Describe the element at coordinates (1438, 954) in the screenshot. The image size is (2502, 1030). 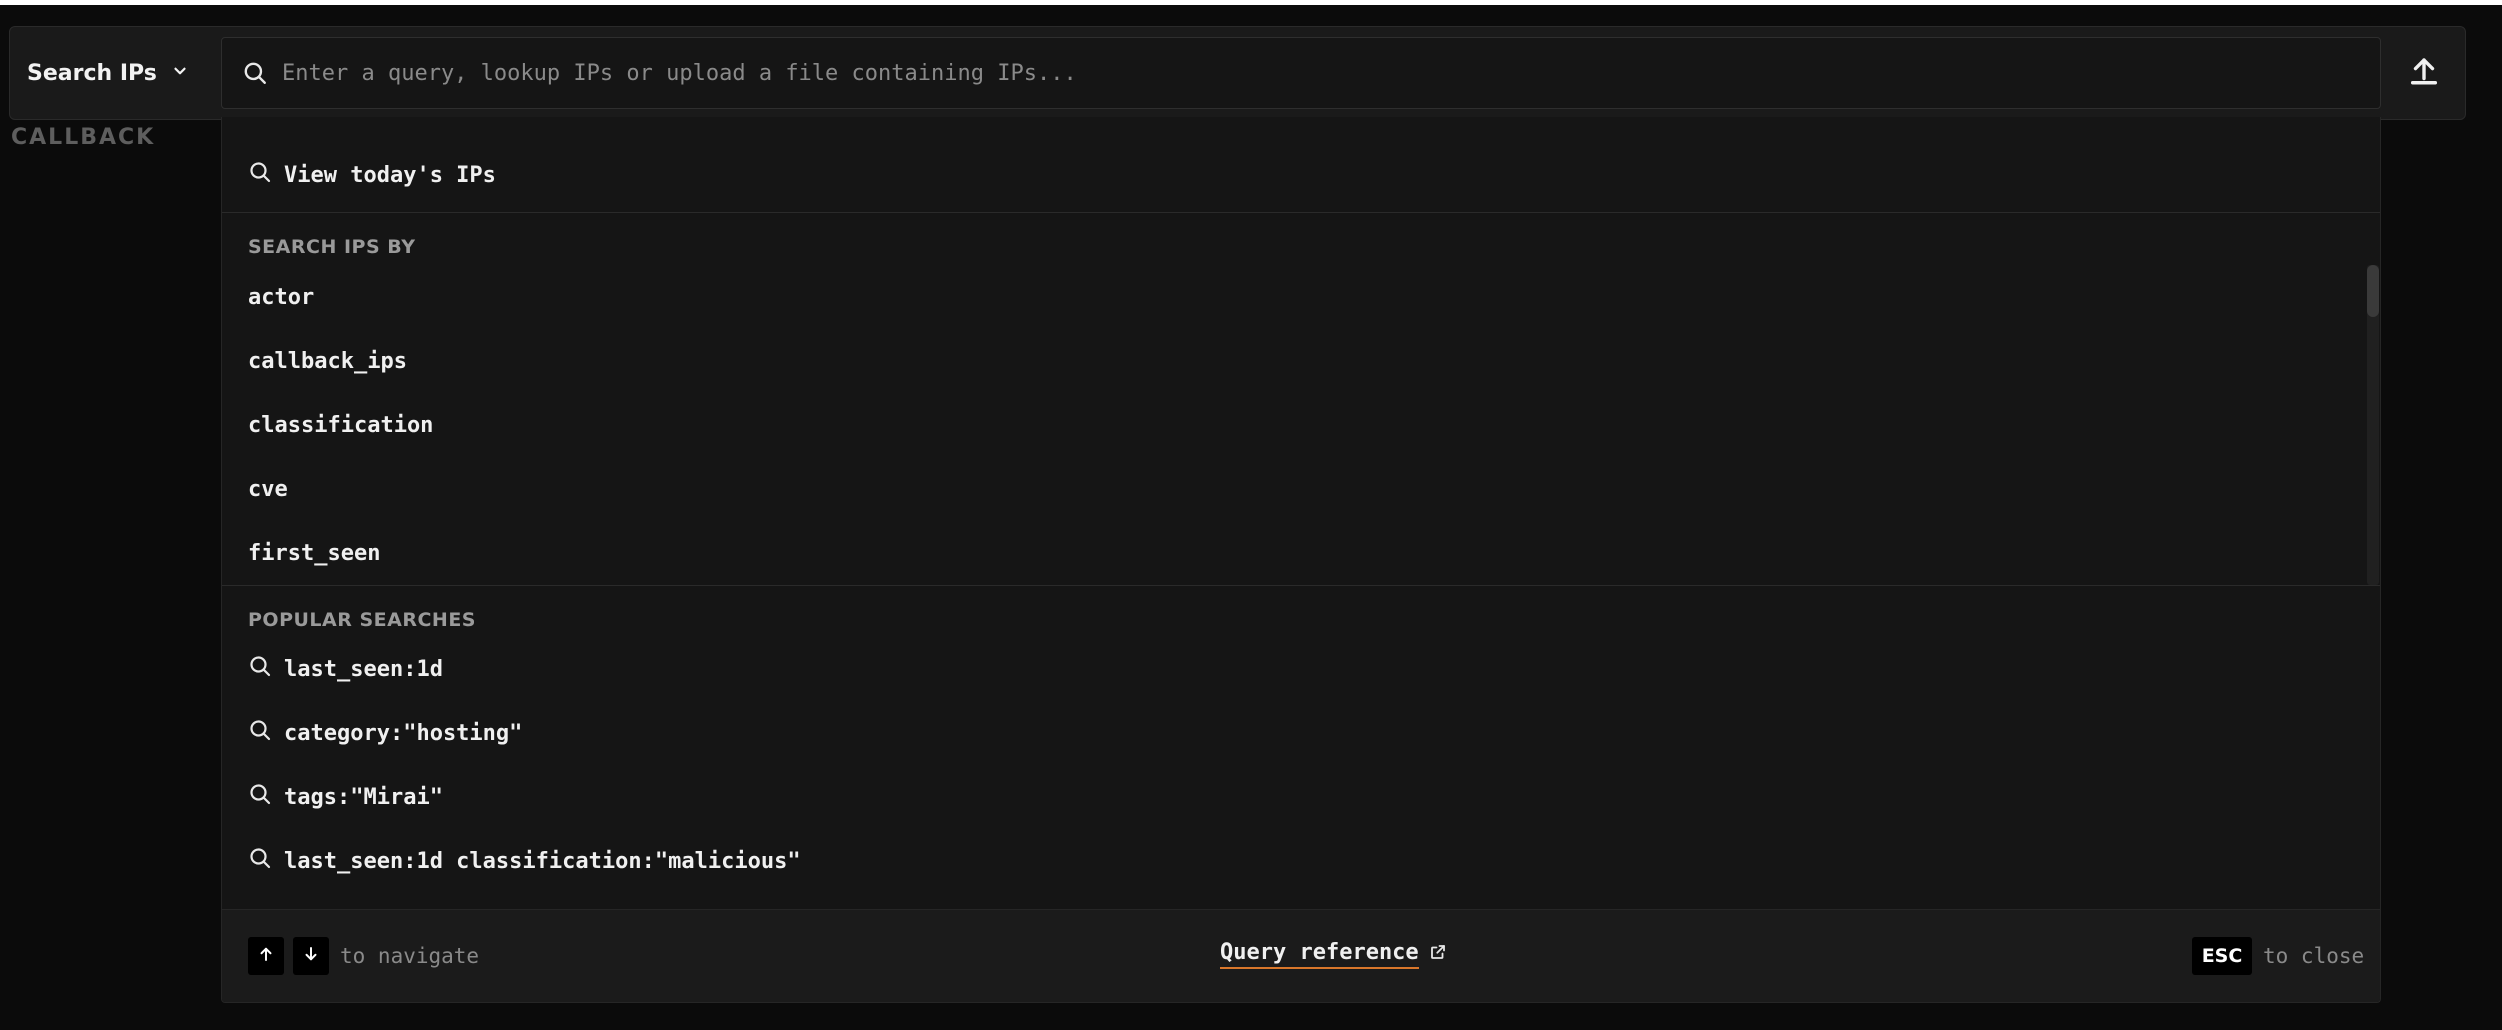
I see `external-link-icon` at that location.